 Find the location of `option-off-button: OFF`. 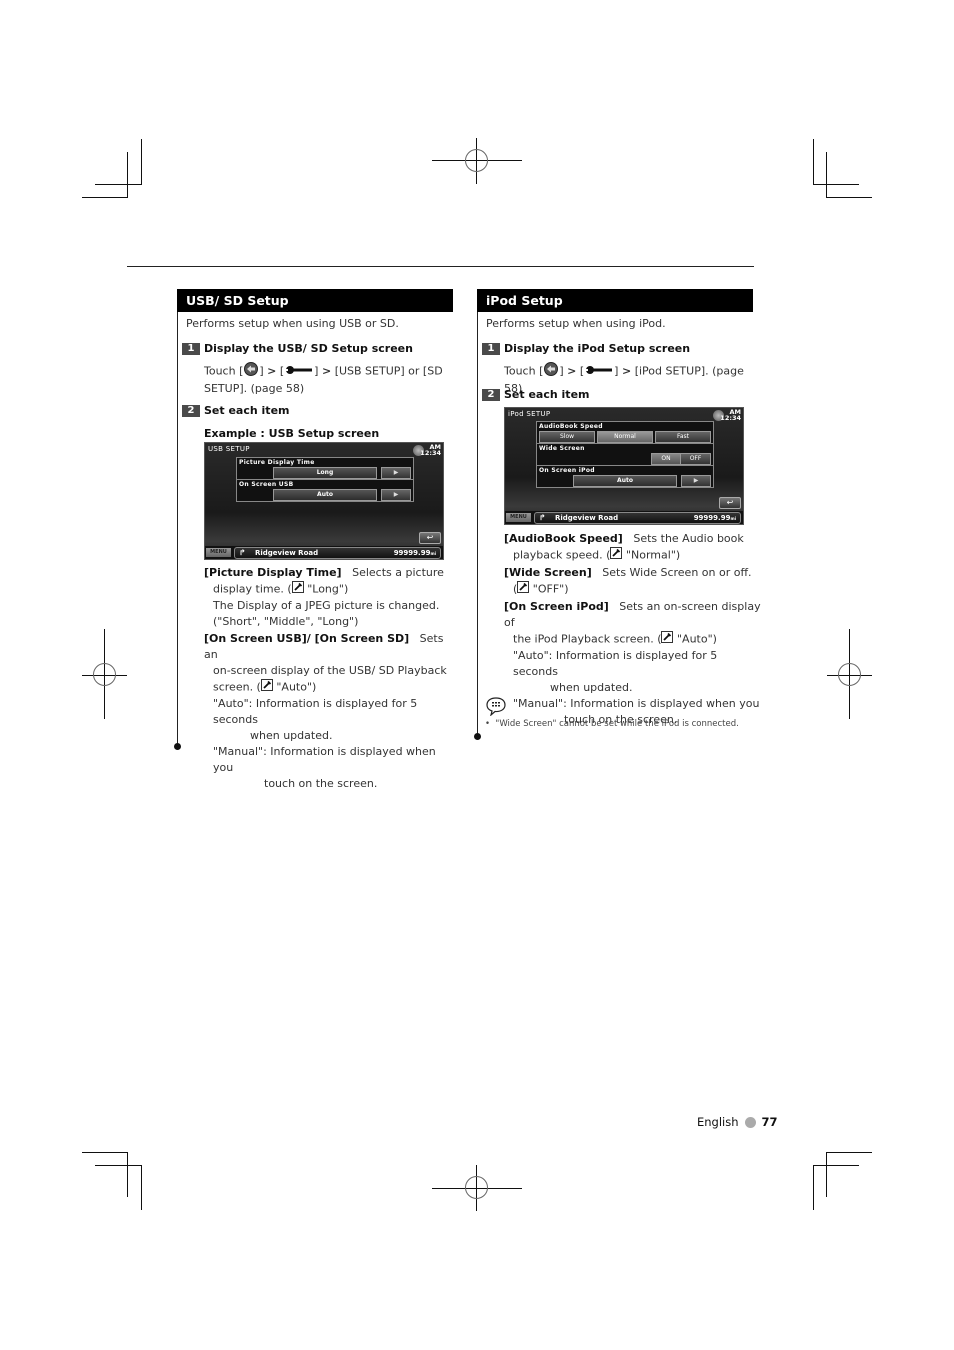

option-off-button: OFF is located at coordinates (695, 459).